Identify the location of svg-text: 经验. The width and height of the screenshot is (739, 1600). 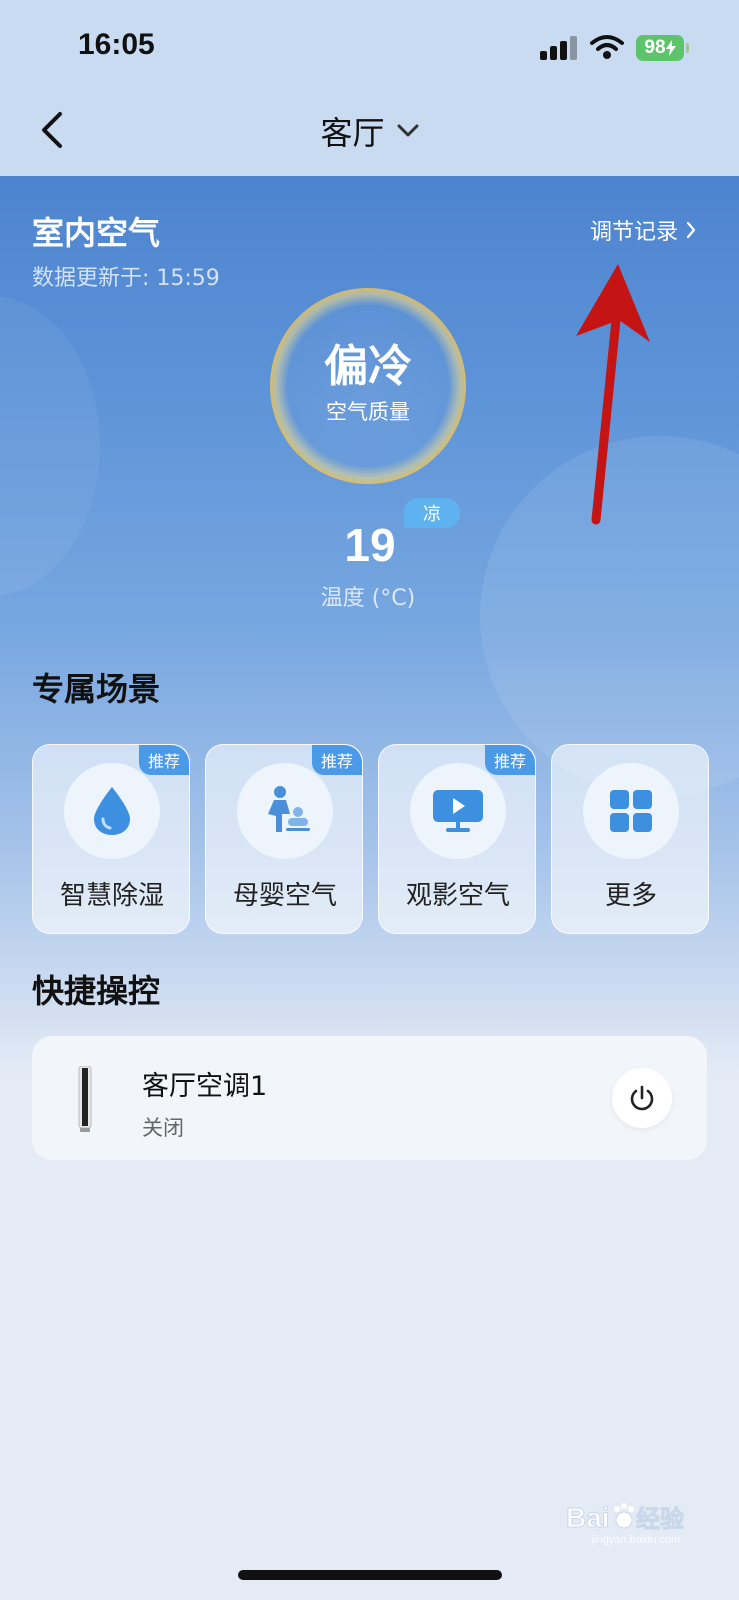
(660, 1519).